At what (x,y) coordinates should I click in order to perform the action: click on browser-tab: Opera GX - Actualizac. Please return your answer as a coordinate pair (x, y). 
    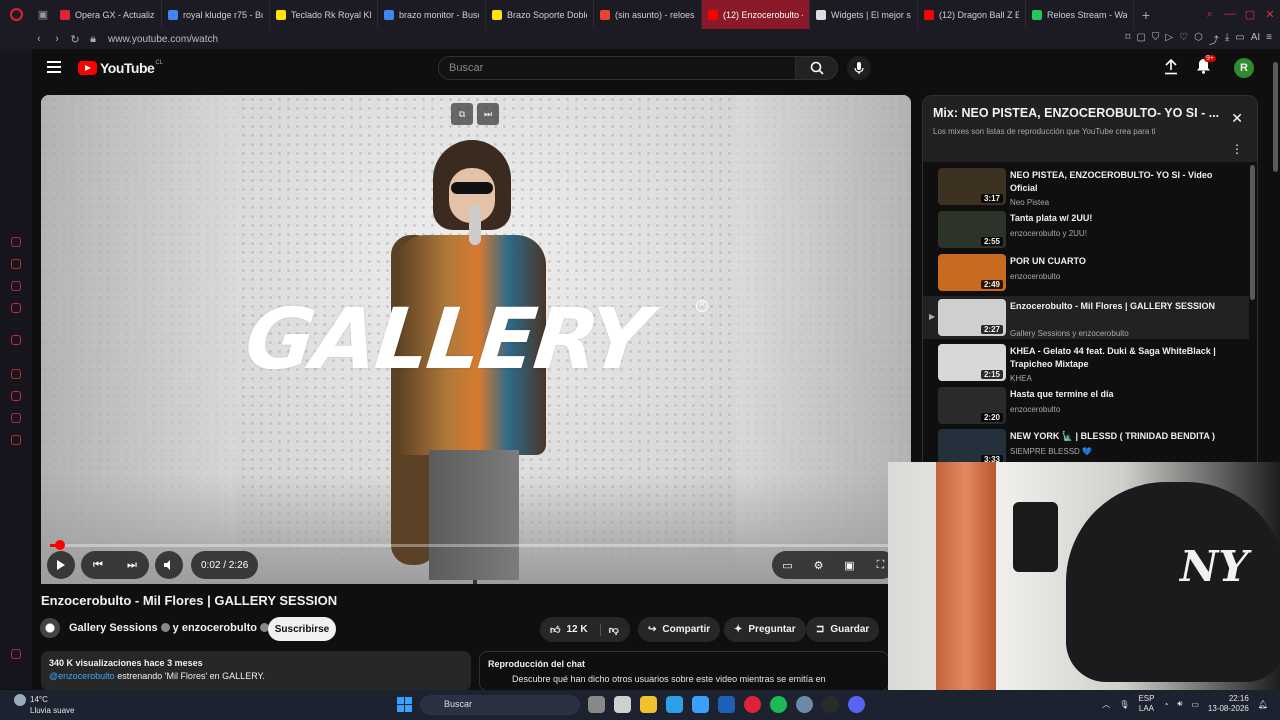
    Looking at the image, I should click on (108, 14).